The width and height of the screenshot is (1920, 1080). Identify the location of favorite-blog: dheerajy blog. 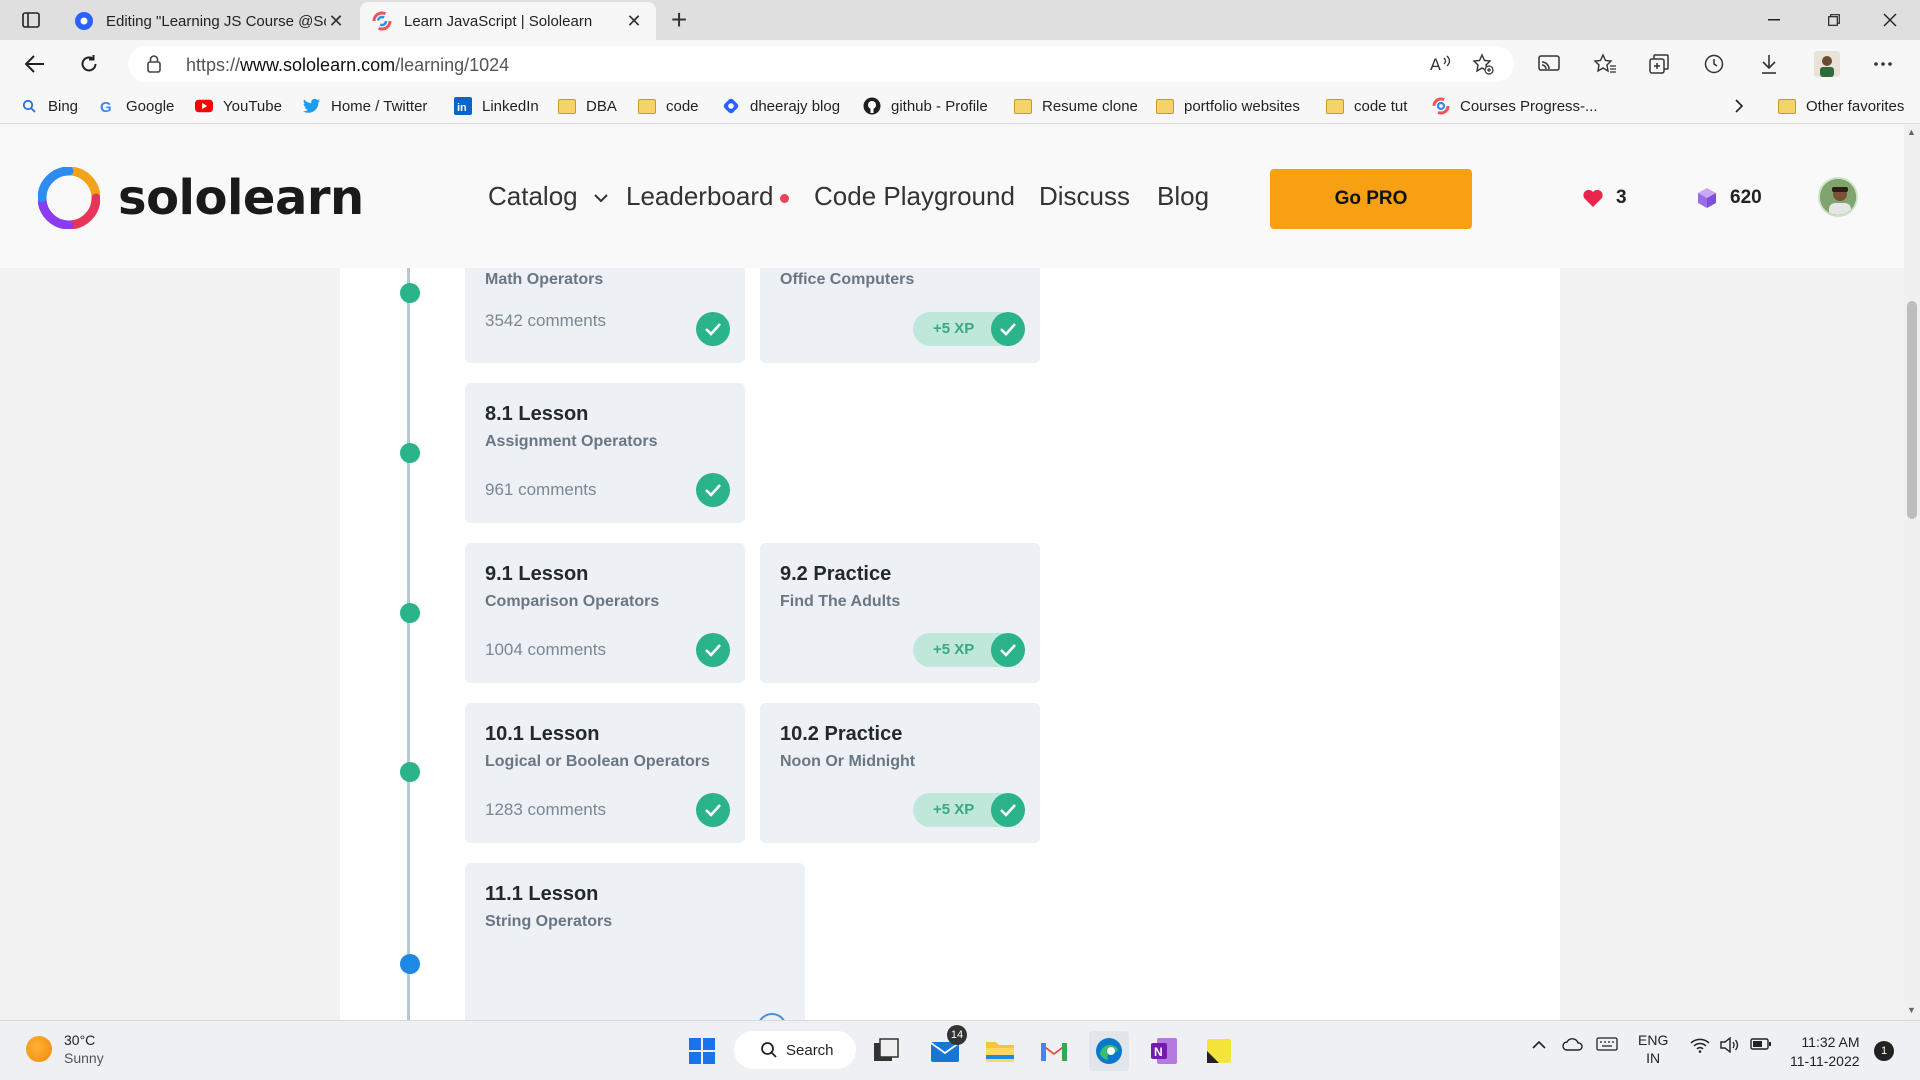
(781, 106).